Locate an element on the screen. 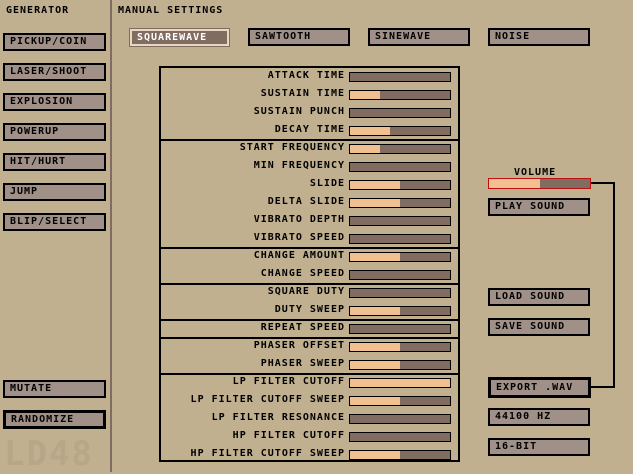 This screenshot has width=633, height=474. param-row: DUTY SWEEP is located at coordinates (309, 311).